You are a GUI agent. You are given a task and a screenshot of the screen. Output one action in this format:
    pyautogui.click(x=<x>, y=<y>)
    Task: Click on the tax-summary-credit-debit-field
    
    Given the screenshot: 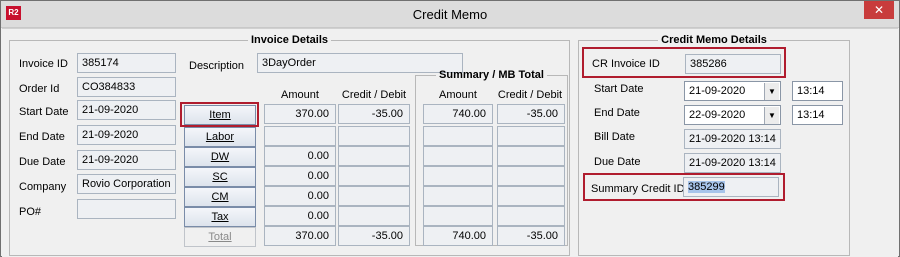 What is the action you would take?
    pyautogui.click(x=531, y=216)
    